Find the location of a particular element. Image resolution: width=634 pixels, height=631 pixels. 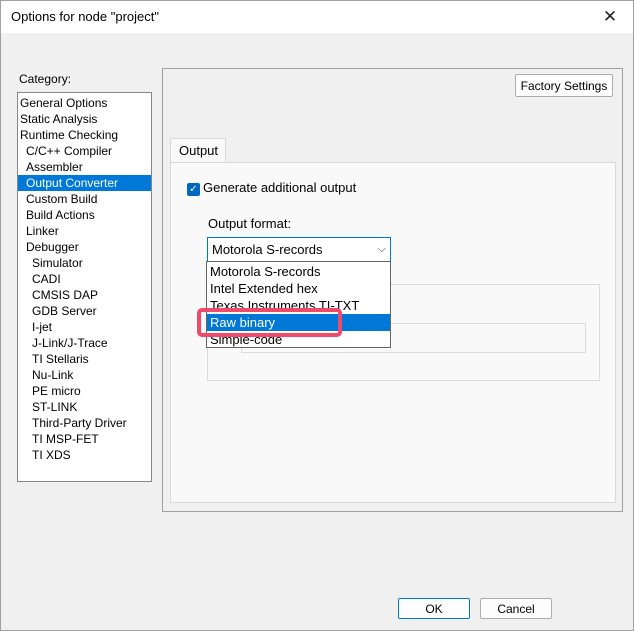

category-item: Linker is located at coordinates (84, 231).